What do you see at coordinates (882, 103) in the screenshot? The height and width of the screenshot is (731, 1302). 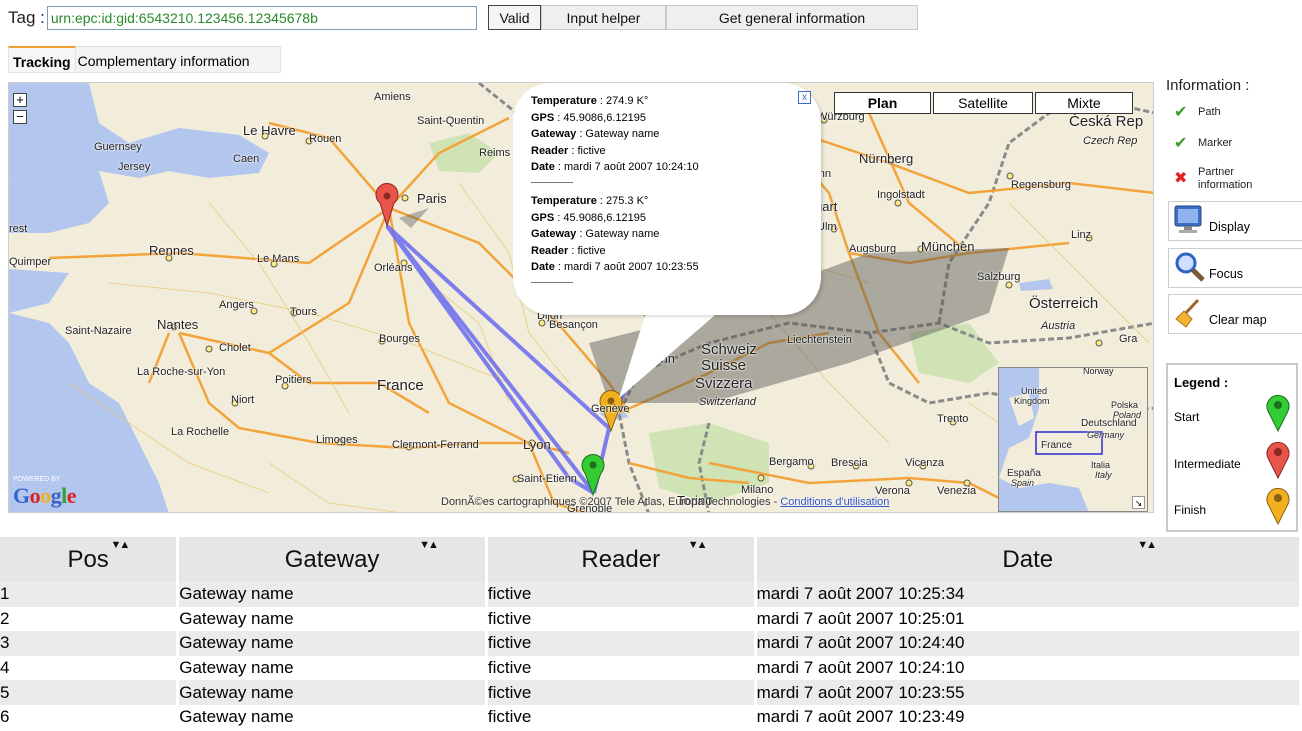 I see `map-type-plan-button: Plan` at bounding box center [882, 103].